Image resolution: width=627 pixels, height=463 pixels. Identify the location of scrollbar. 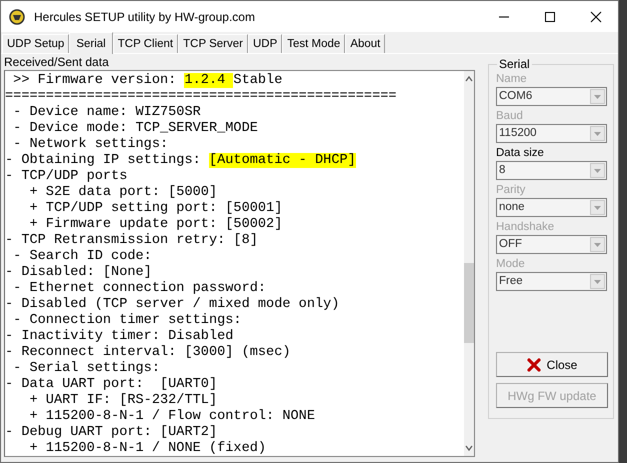
(469, 263).